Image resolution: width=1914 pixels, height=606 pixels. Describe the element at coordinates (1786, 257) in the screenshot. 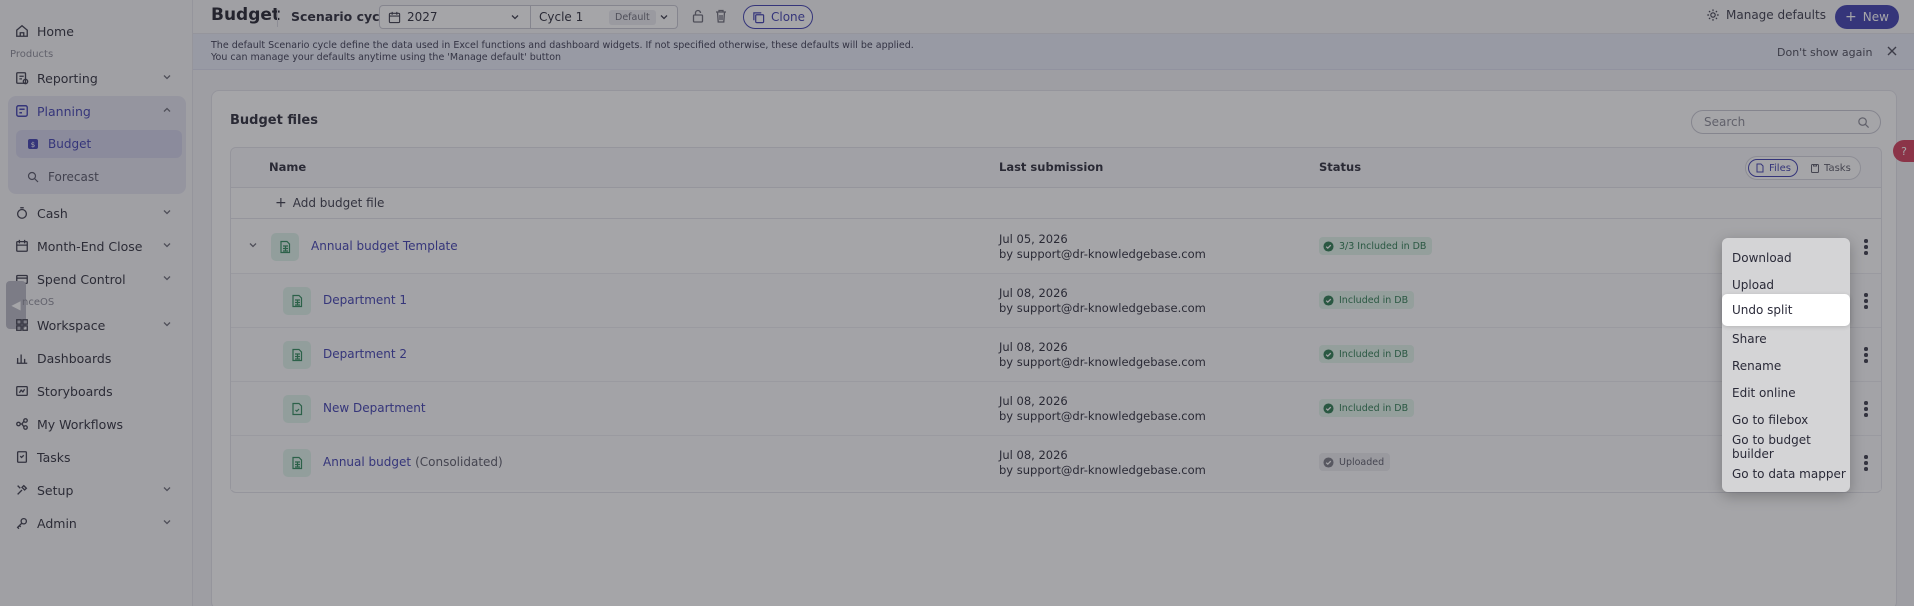

I see `menu-item-download: Download` at that location.